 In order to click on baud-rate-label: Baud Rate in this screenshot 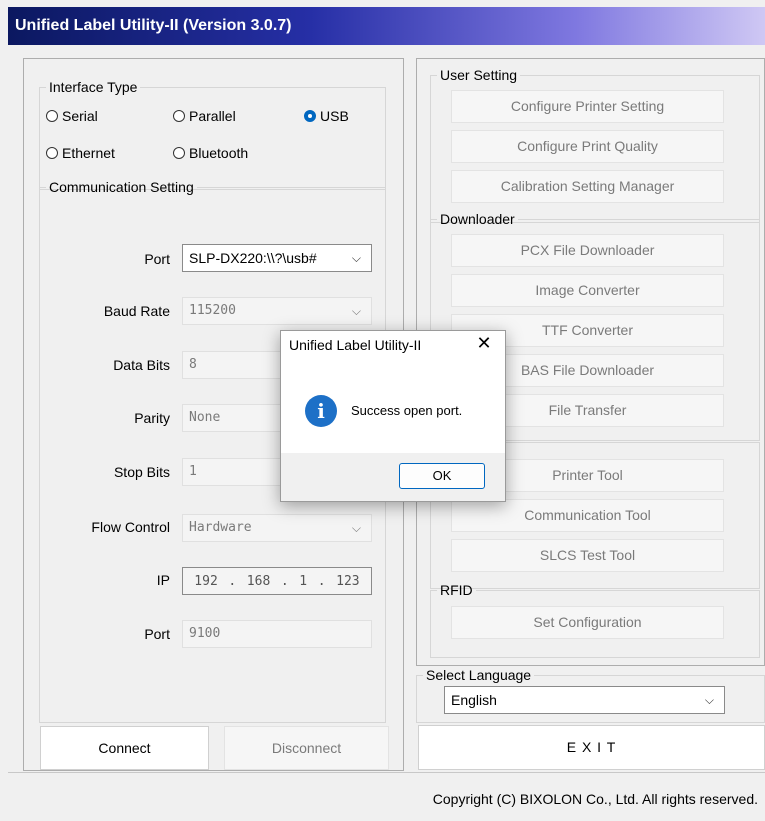, I will do `click(136, 311)`.